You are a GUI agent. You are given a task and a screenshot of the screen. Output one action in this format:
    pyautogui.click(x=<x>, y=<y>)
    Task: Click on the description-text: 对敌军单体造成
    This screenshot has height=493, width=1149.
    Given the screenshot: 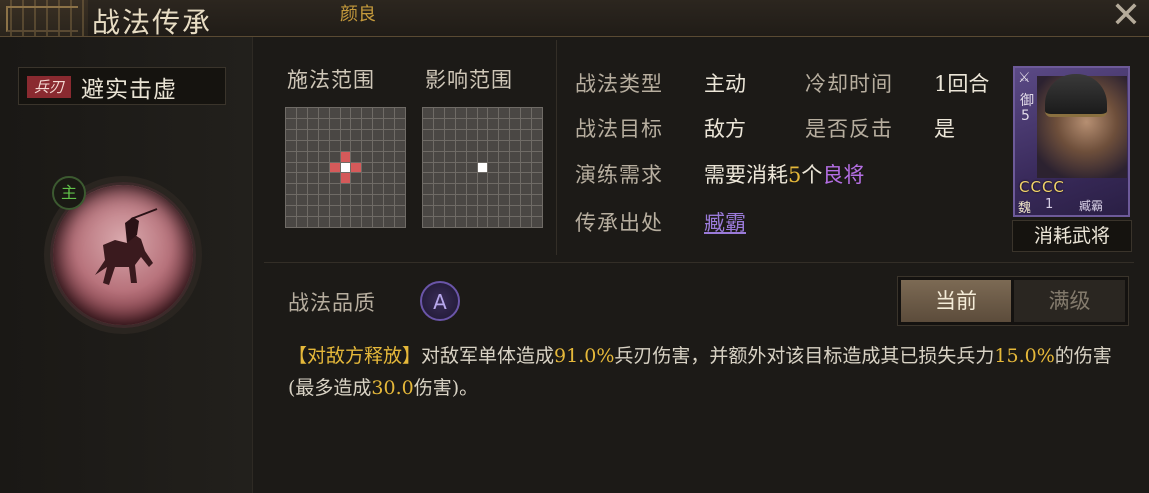 What is the action you would take?
    pyautogui.click(x=488, y=356)
    